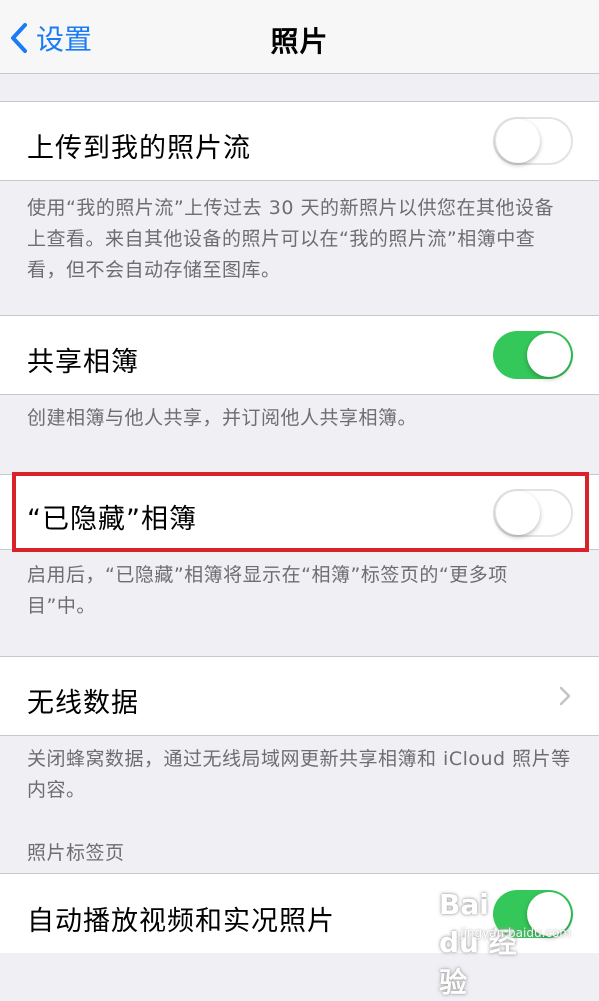  Describe the element at coordinates (299, 41) in the screenshot. I see `page-title: 照片` at that location.